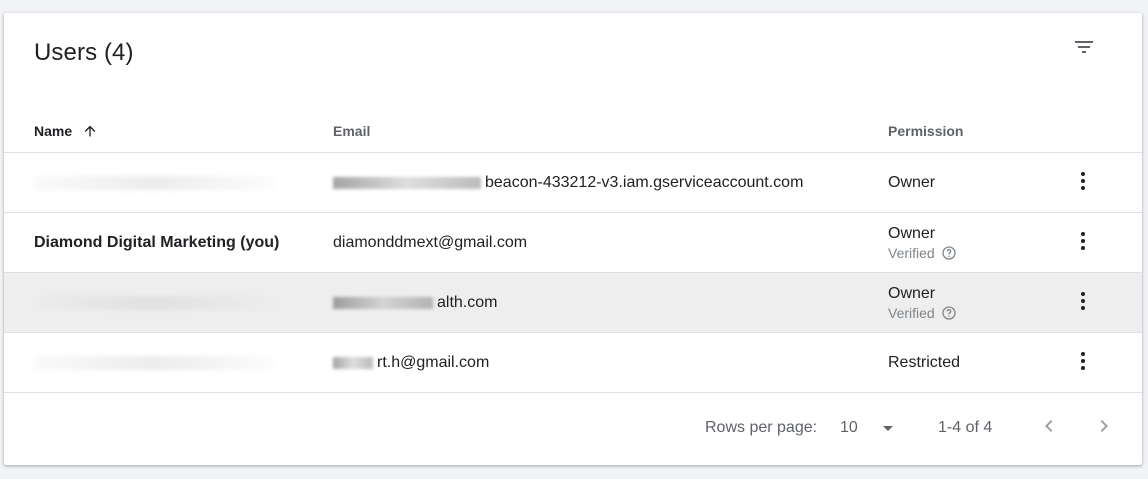 This screenshot has width=1148, height=479. What do you see at coordinates (84, 52) in the screenshot?
I see `card-title: Users (4)` at bounding box center [84, 52].